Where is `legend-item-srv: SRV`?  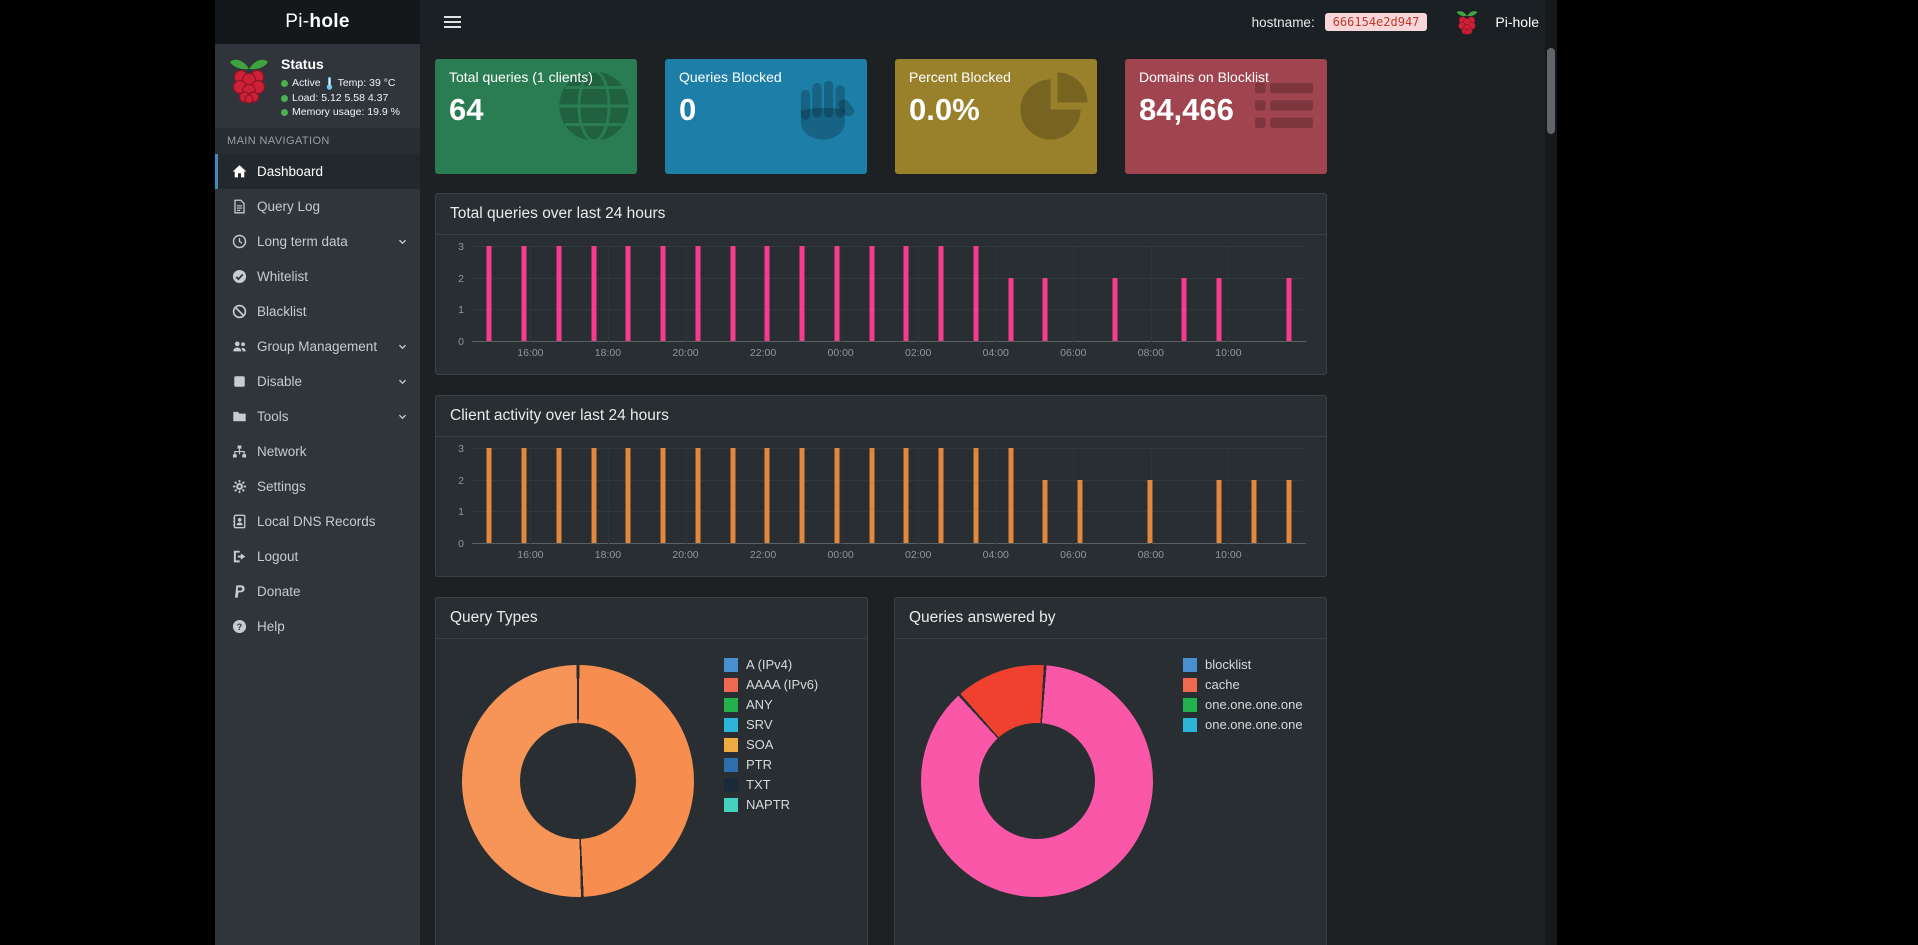
legend-item-srv: SRV is located at coordinates (771, 724).